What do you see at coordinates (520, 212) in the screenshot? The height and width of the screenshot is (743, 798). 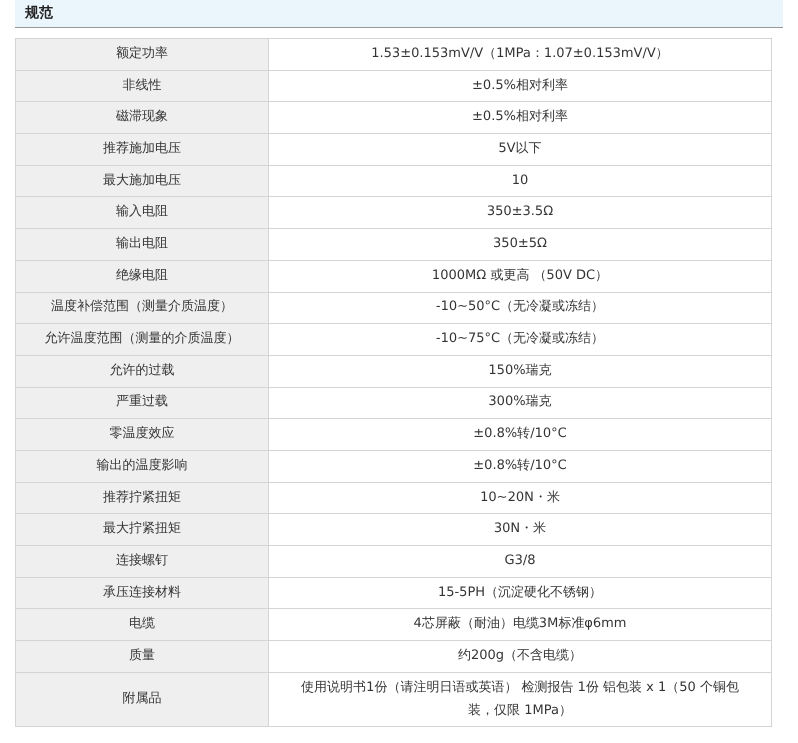 I see `spec-value: 350±3.5Ω` at bounding box center [520, 212].